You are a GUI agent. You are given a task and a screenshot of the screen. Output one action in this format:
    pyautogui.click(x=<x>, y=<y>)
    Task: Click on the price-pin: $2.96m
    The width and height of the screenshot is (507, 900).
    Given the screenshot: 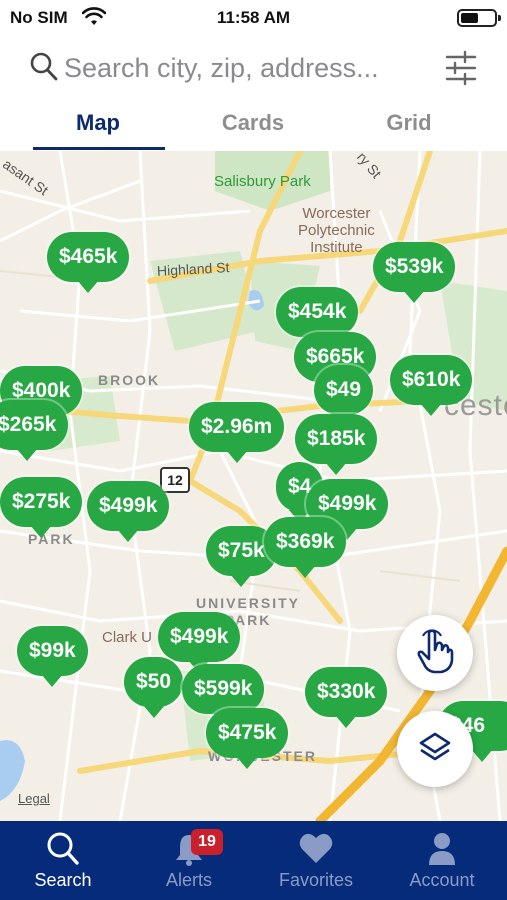 What is the action you would take?
    pyautogui.click(x=237, y=432)
    